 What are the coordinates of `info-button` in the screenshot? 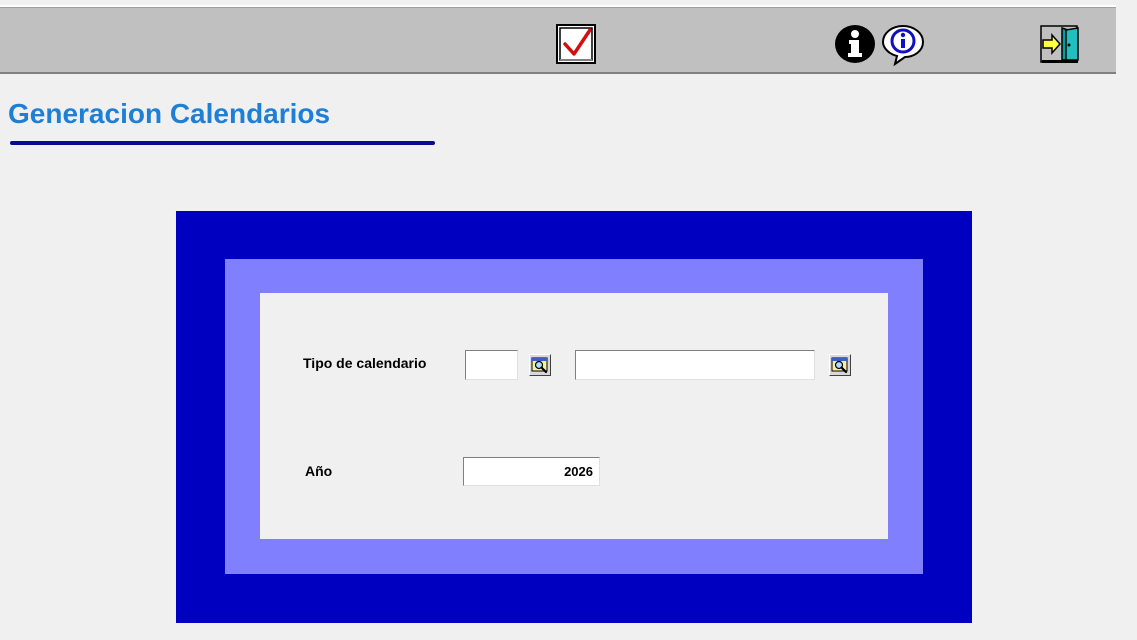 It's located at (855, 44).